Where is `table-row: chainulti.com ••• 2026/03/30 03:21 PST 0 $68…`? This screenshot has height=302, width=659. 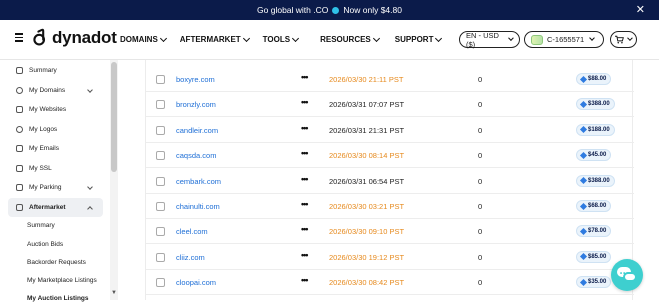
table-row: chainulti.com ••• 2026/03/30 03:21 PST 0 $68… is located at coordinates (390, 206).